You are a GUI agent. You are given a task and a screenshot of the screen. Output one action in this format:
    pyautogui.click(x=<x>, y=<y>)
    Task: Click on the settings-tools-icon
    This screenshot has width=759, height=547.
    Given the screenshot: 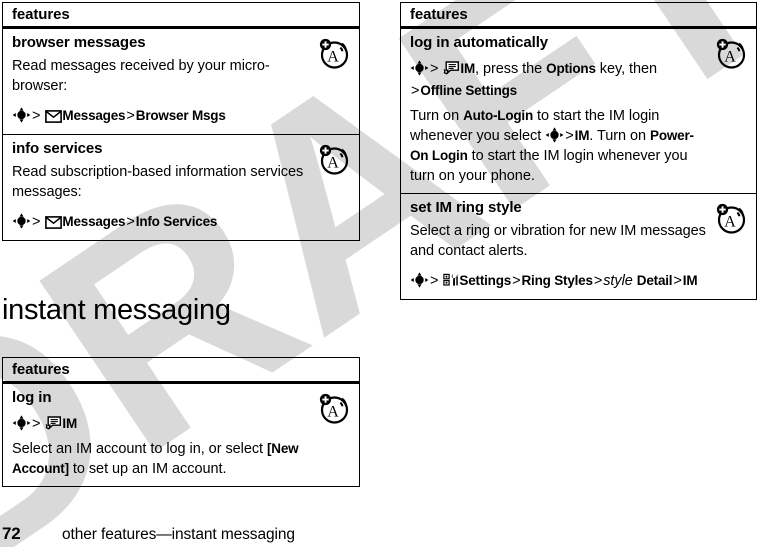 What is the action you would take?
    pyautogui.click(x=451, y=280)
    